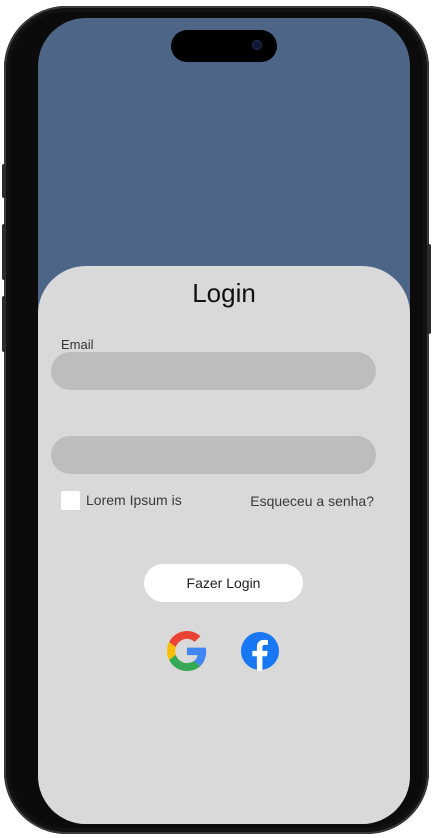 The width and height of the screenshot is (433, 838). Describe the element at coordinates (429, 289) in the screenshot. I see `power-button` at that location.